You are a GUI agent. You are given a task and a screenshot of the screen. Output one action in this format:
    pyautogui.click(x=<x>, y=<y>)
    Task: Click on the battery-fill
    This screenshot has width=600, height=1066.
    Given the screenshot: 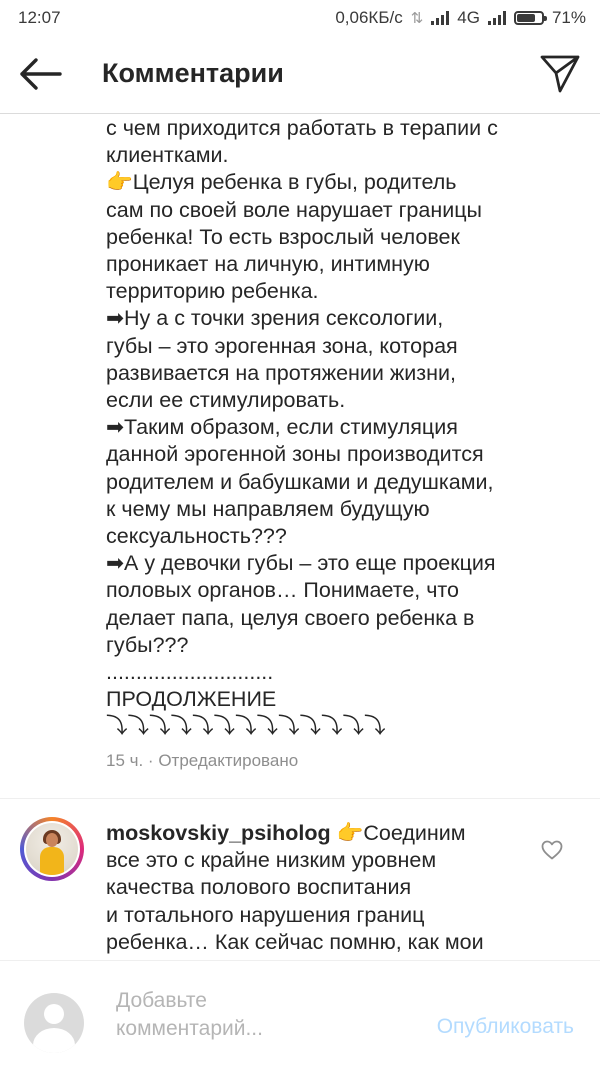 What is the action you would take?
    pyautogui.click(x=526, y=18)
    